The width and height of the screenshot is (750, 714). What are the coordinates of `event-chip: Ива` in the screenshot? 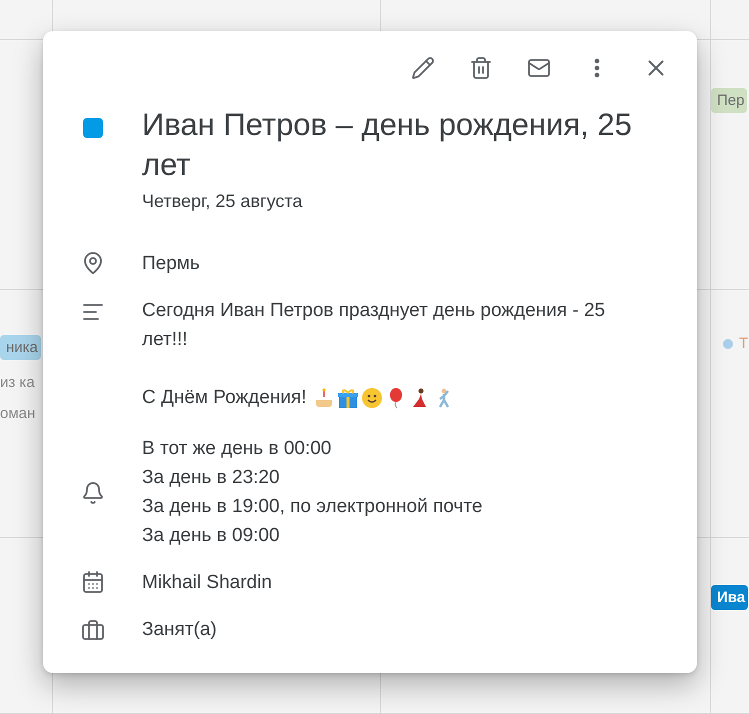 It's located at (729, 597).